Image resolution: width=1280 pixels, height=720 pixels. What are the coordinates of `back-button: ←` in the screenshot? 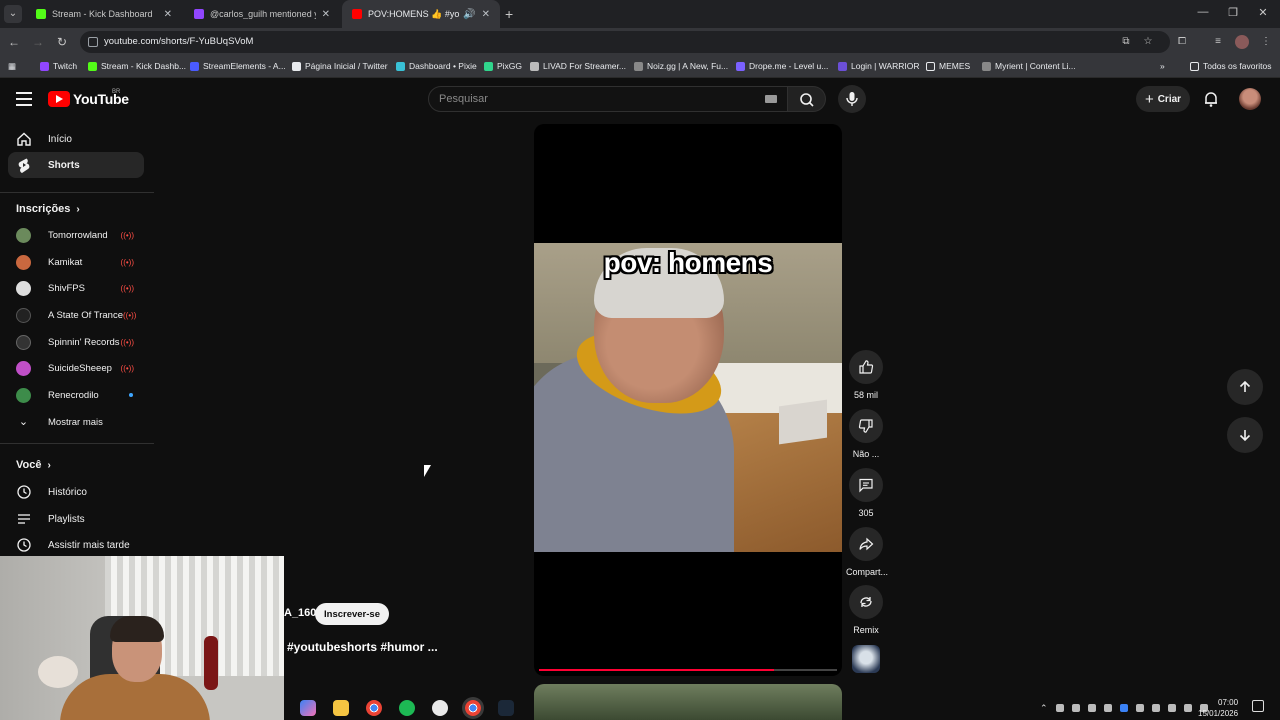 It's located at (14, 42).